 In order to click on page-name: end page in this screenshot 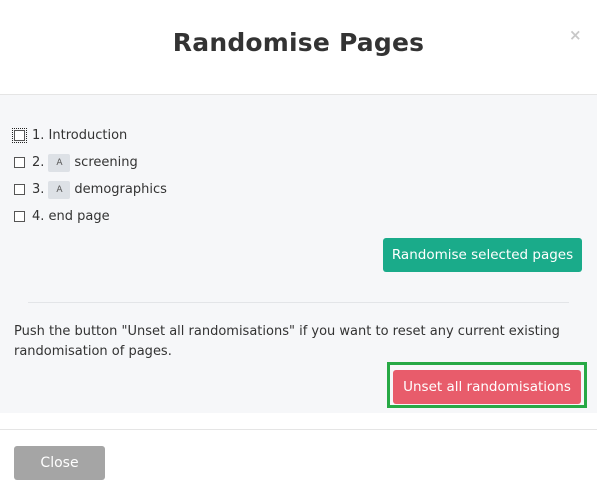, I will do `click(79, 216)`.